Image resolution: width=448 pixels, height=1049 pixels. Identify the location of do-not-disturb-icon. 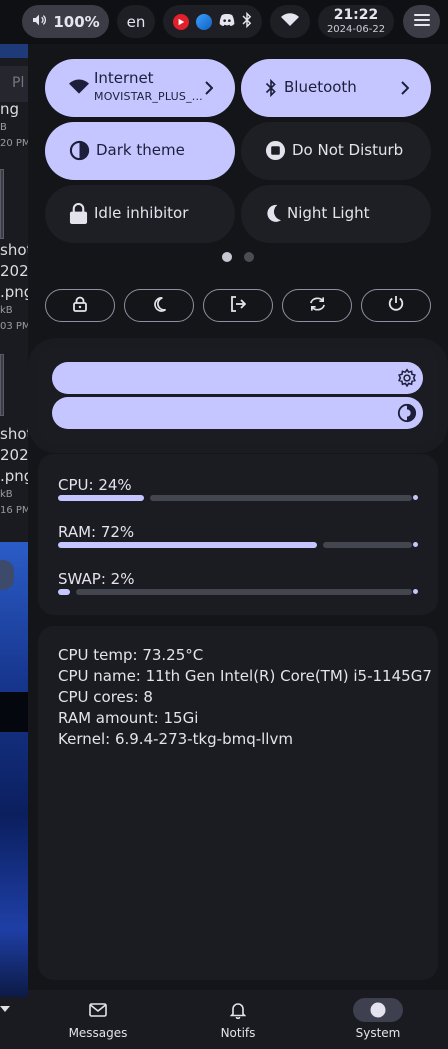
(275, 152).